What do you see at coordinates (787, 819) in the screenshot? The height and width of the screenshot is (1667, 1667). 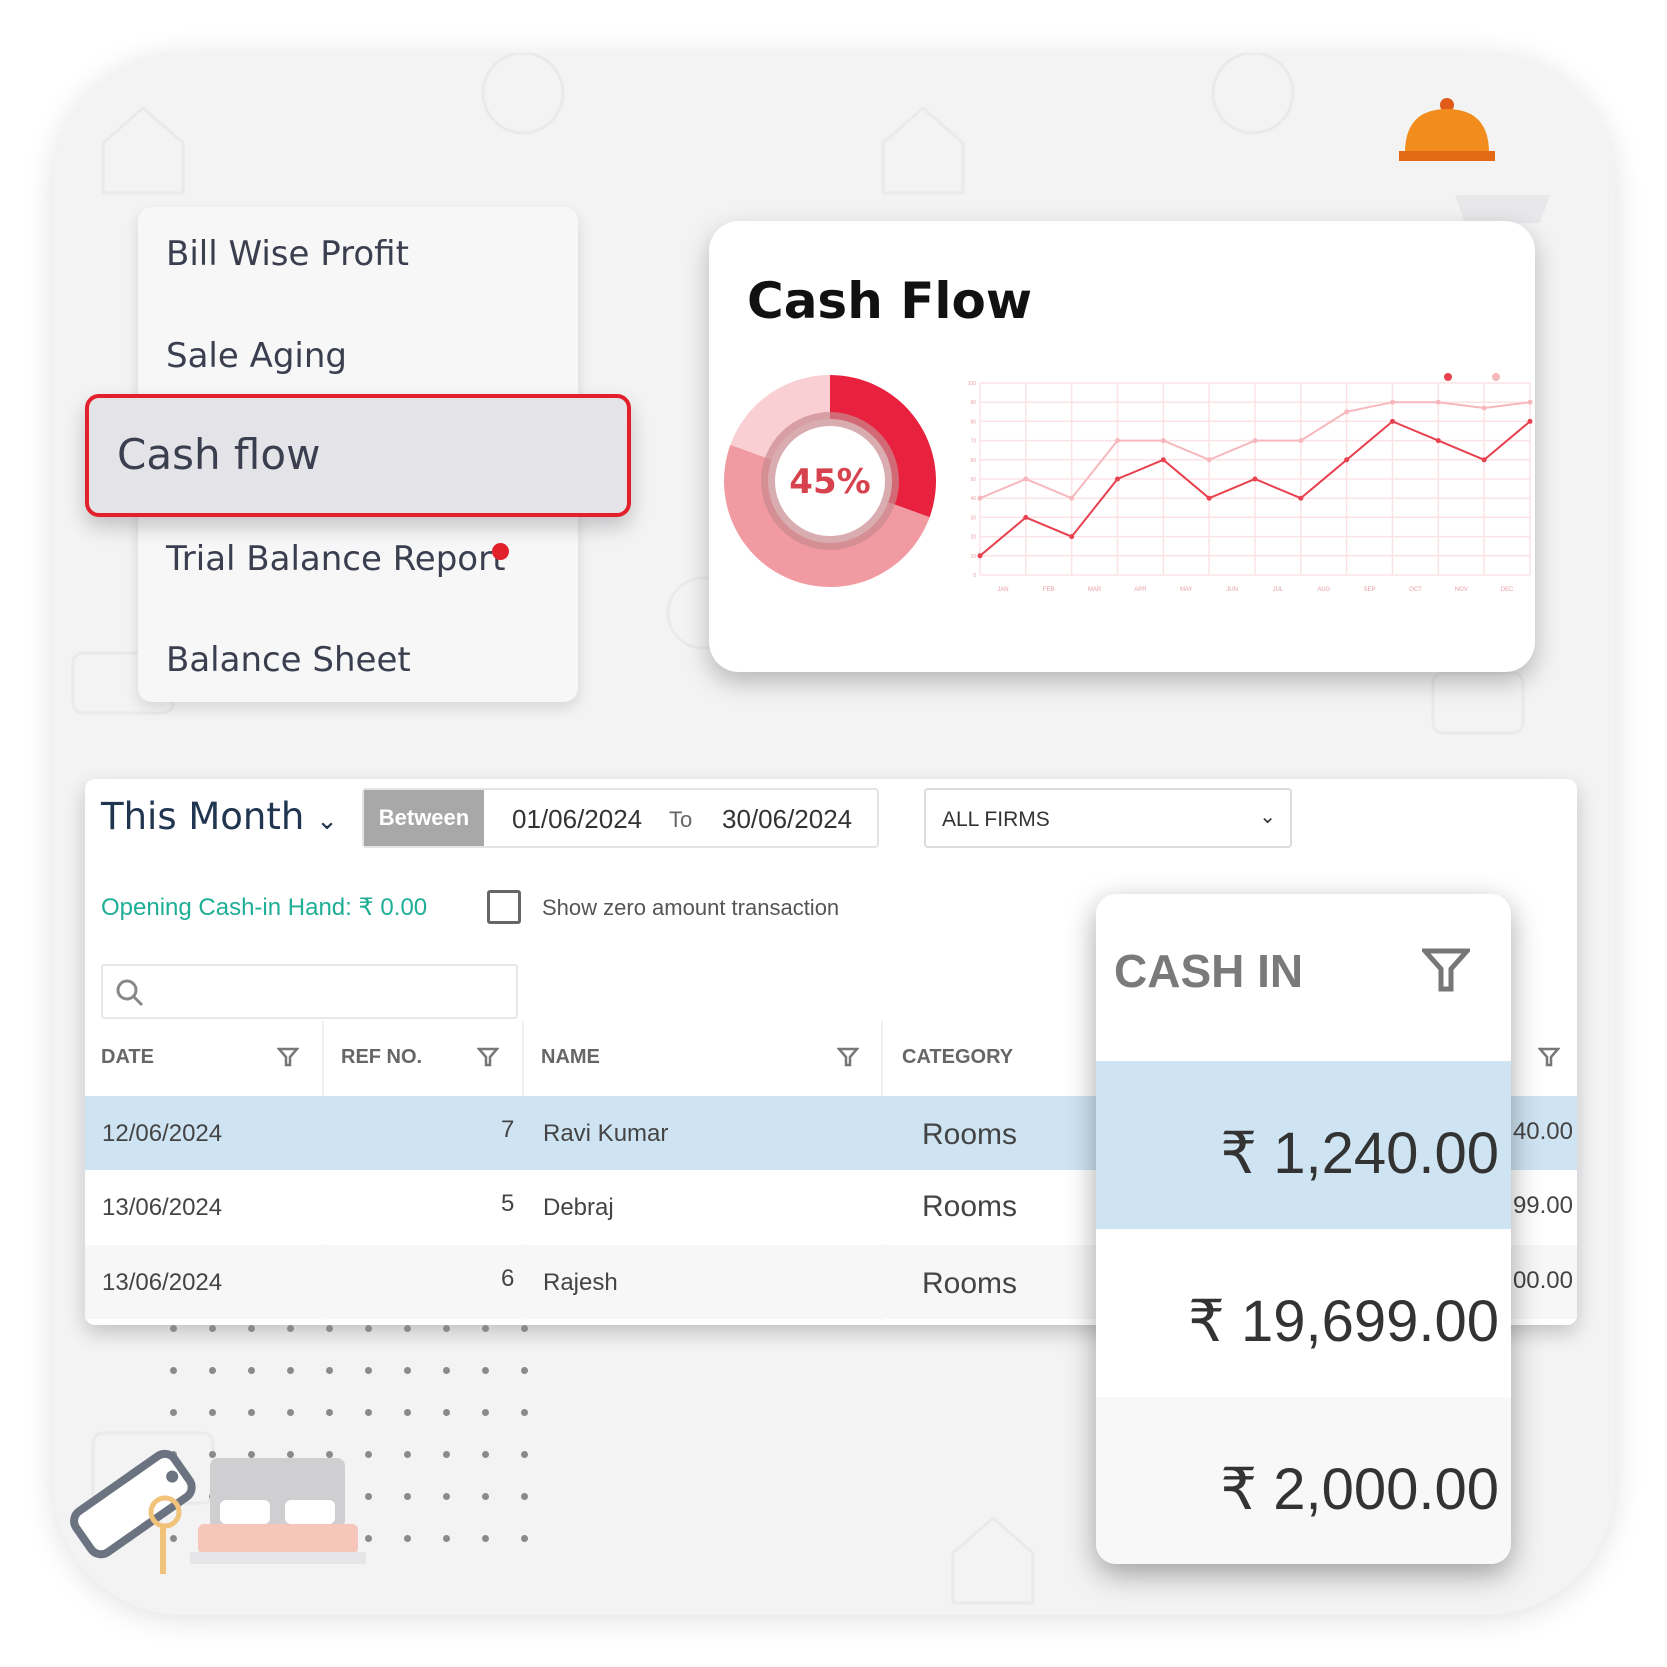 I see `to-date-input: 30/06/2024` at bounding box center [787, 819].